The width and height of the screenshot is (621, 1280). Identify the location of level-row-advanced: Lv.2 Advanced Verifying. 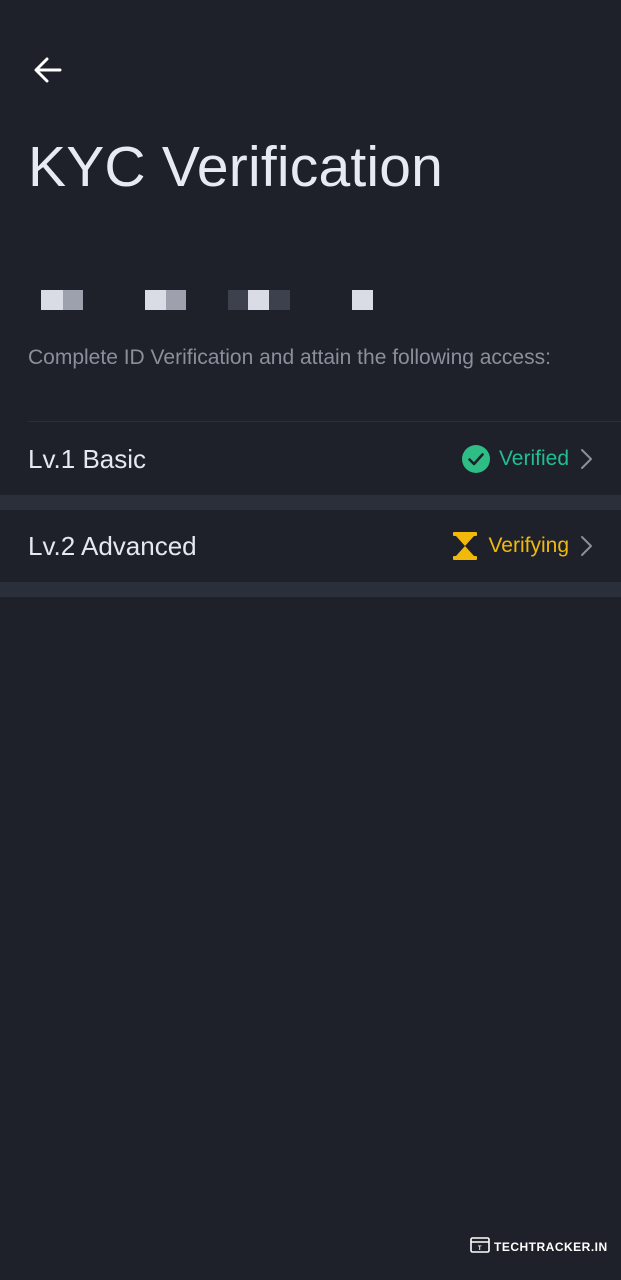
(310, 546).